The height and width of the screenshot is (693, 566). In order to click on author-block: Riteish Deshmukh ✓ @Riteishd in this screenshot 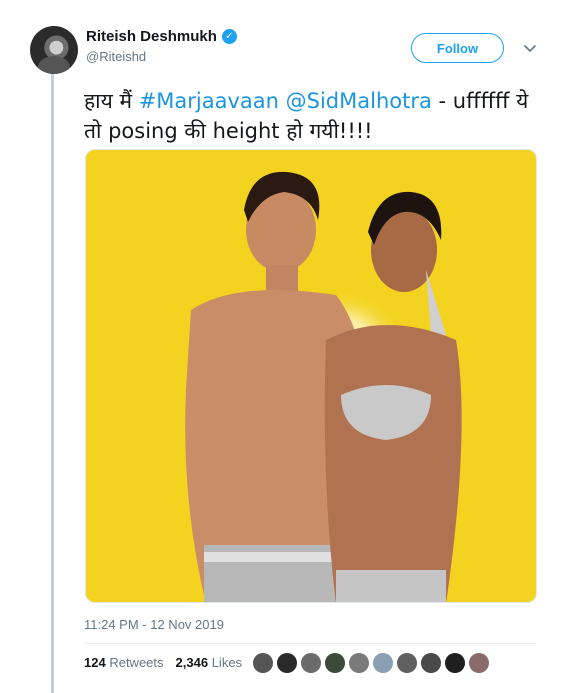, I will do `click(161, 46)`.